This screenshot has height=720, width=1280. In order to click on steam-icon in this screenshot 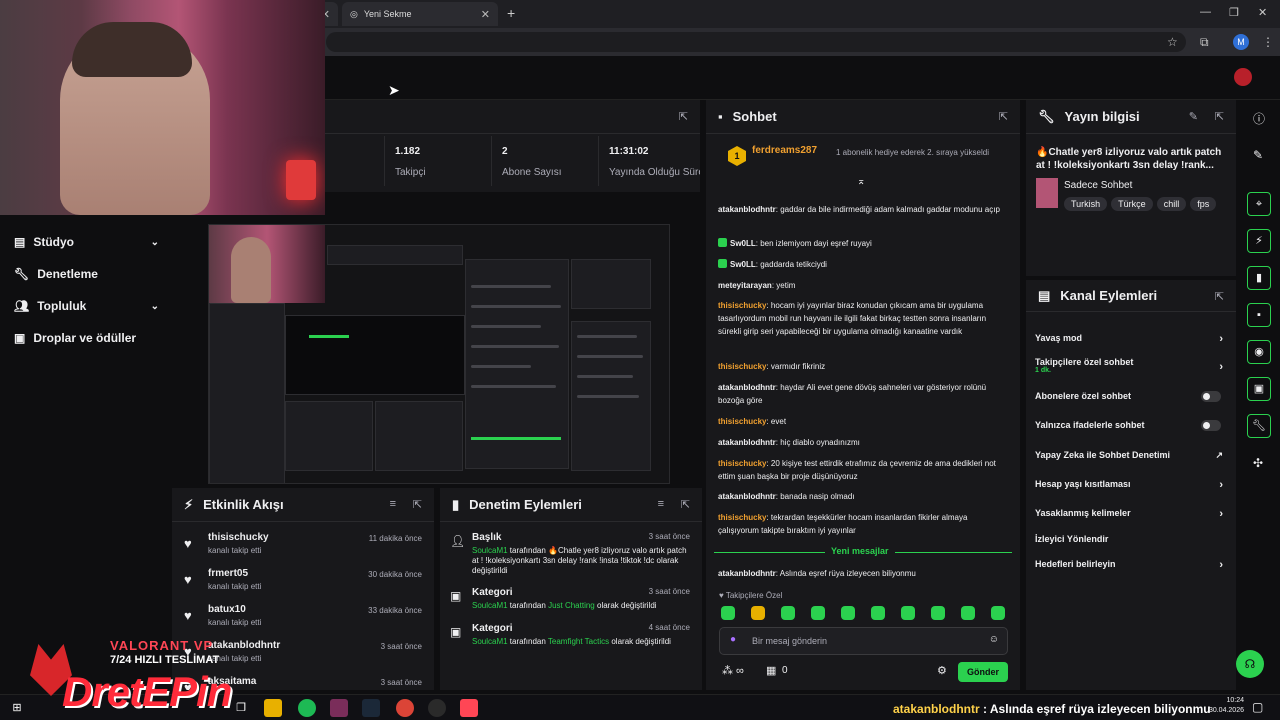, I will do `click(371, 708)`.